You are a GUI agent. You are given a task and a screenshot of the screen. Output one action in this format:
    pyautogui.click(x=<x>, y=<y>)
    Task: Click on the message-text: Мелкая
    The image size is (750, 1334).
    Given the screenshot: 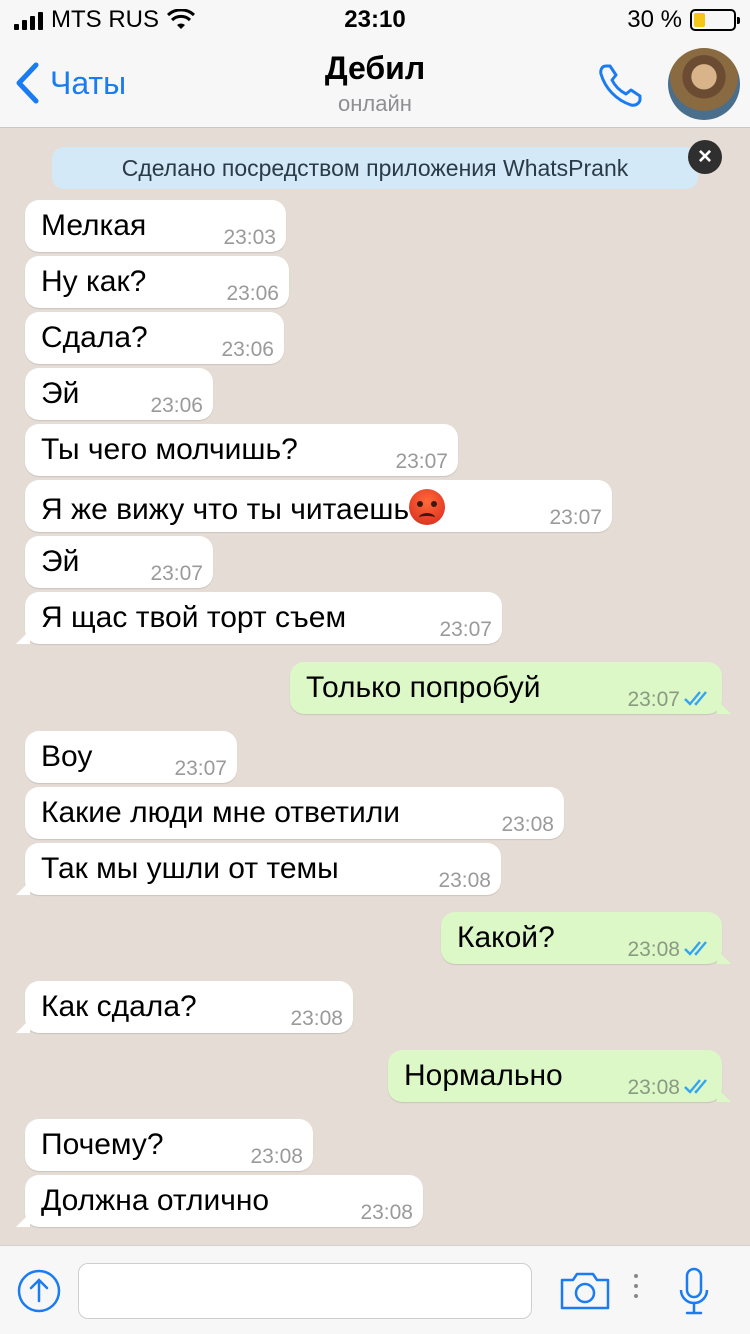 What is the action you would take?
    pyautogui.click(x=94, y=225)
    